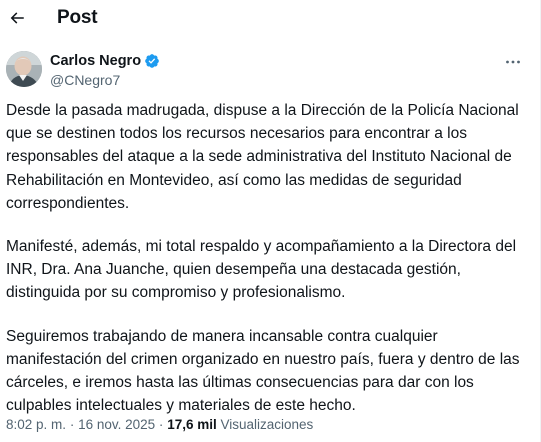  Describe the element at coordinates (85, 80) in the screenshot. I see `author-handle: @CNegro7` at that location.